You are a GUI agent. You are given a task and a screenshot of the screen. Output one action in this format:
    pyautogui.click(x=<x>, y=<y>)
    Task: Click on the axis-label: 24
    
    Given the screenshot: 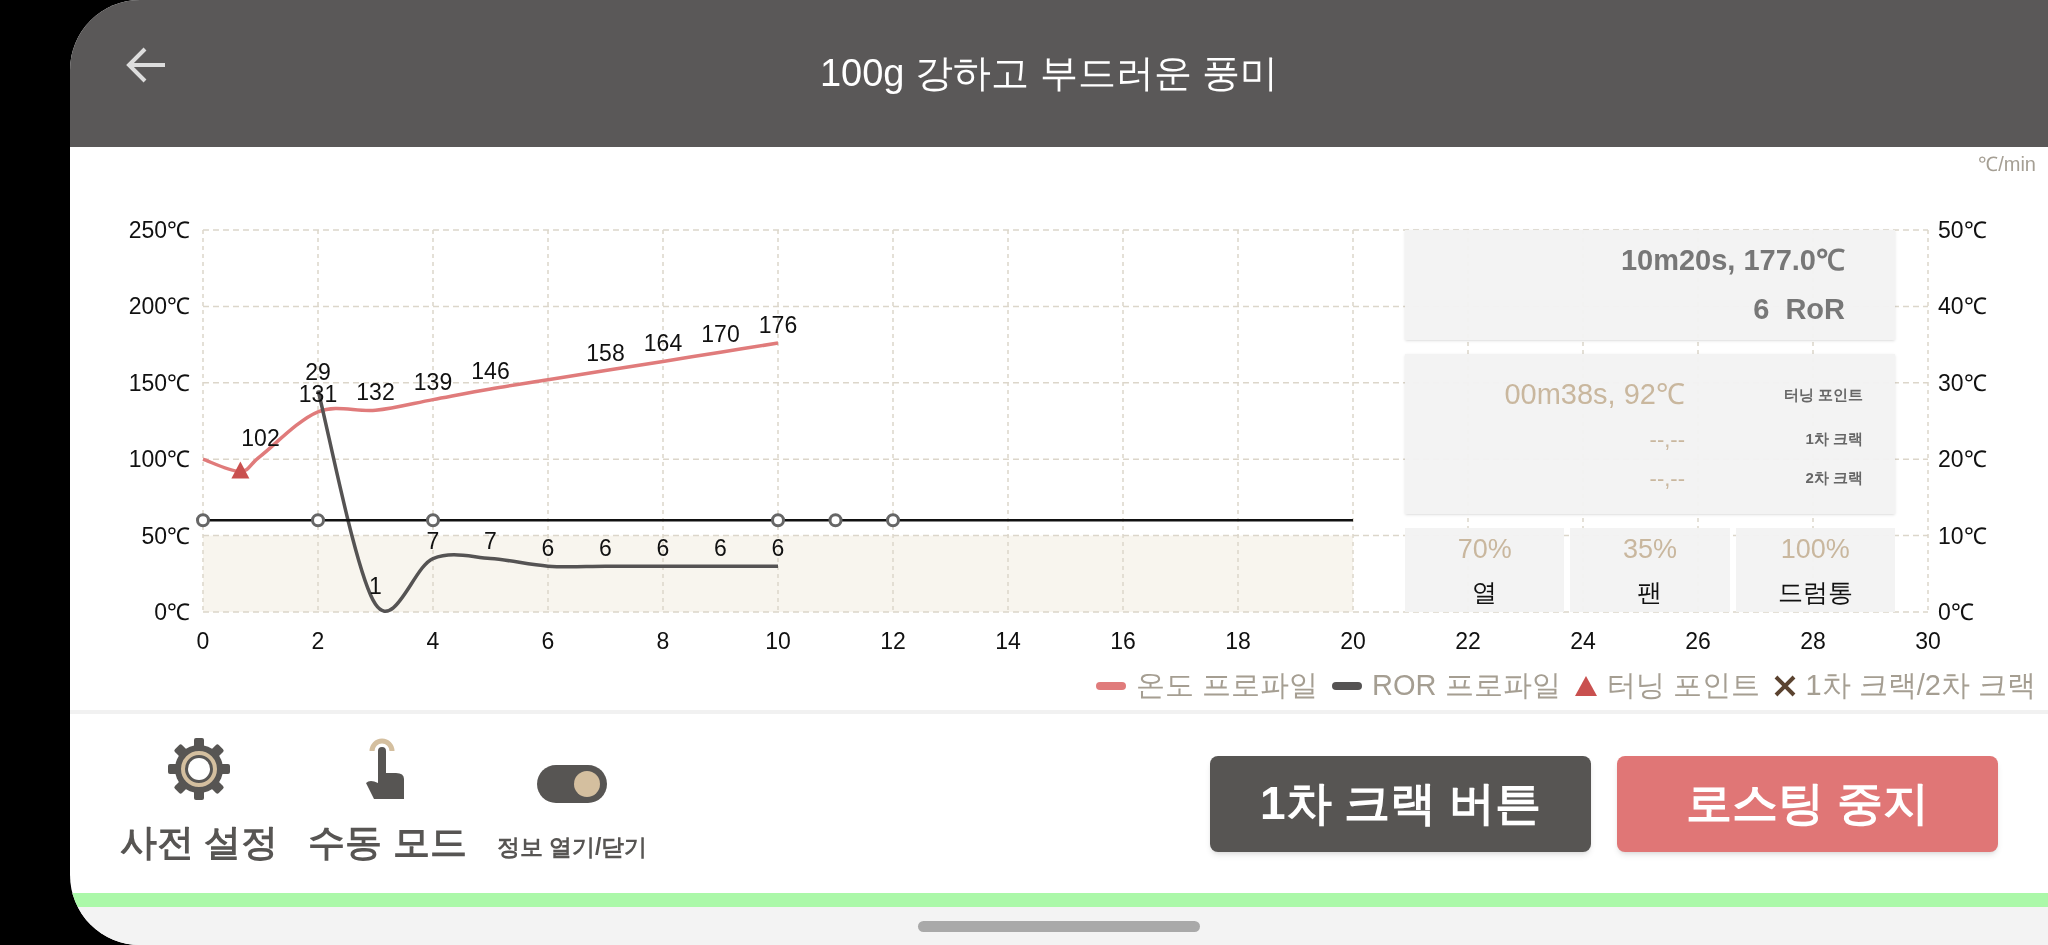 What is the action you would take?
    pyautogui.click(x=1583, y=641)
    